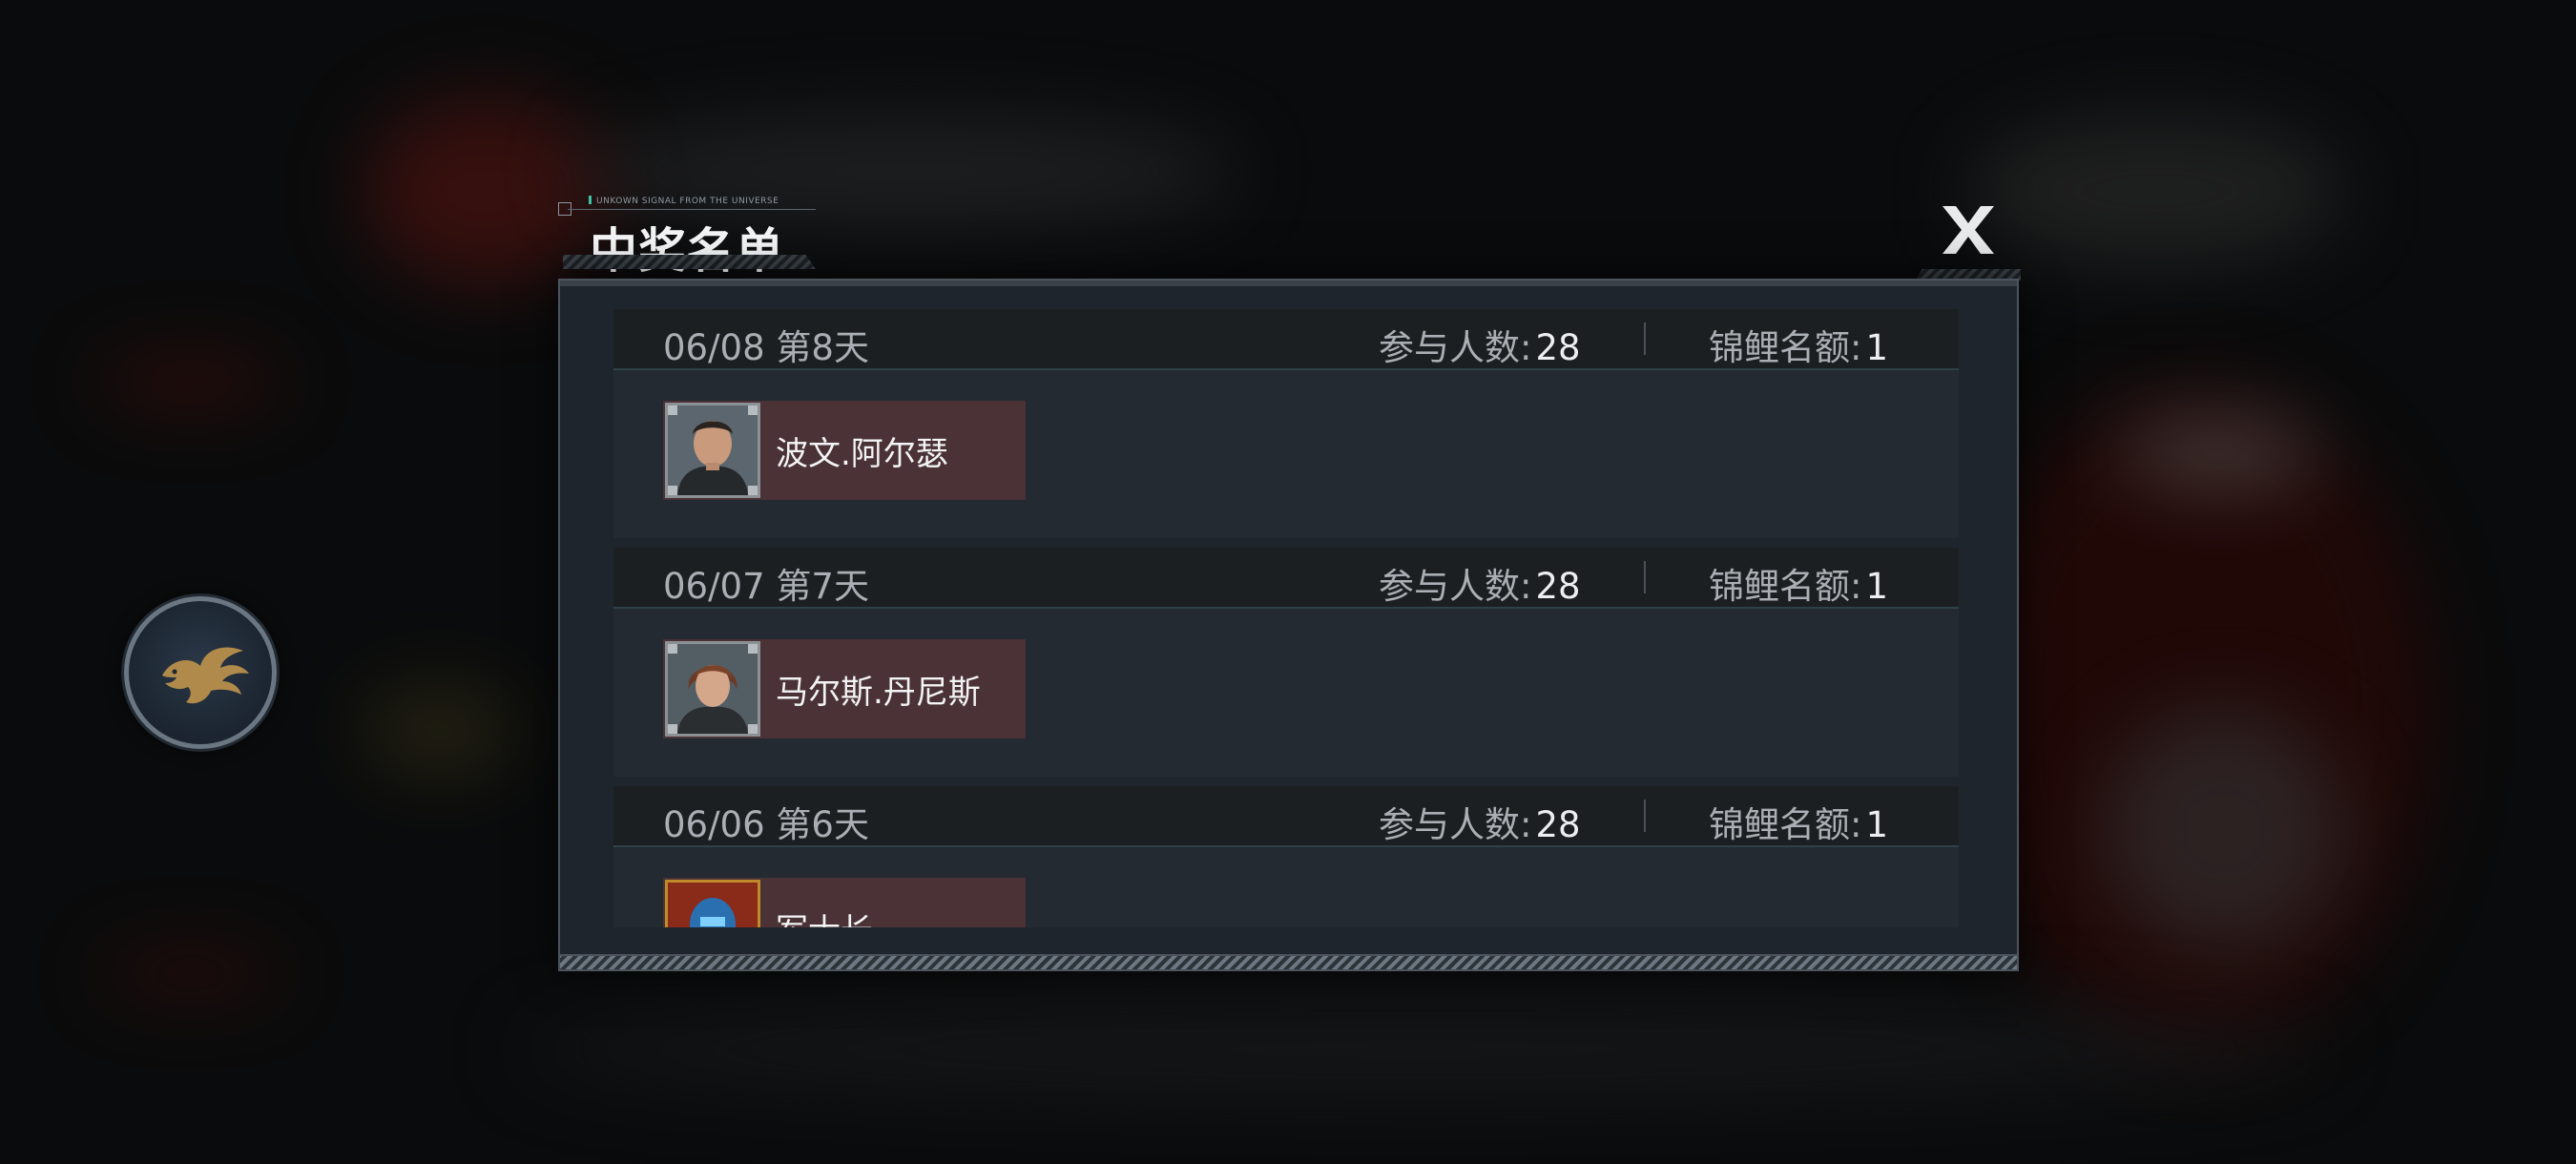 Image resolution: width=2576 pixels, height=1164 pixels. I want to click on day-entry: 06/07 第7天 参与人数: 28 锦鲤名额: 1 马尔斯.丹尼斯, so click(1286, 662).